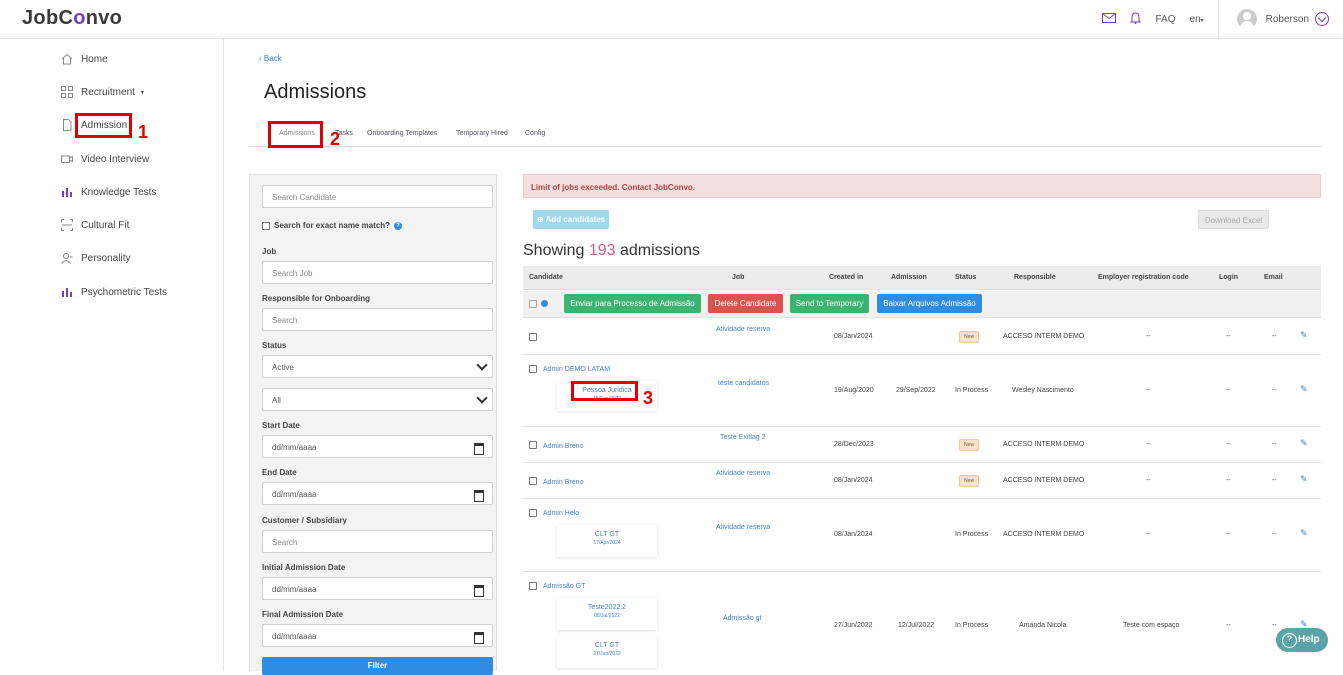  What do you see at coordinates (105, 159) in the screenshot?
I see `sidebar-item-video-interview: Video Interview` at bounding box center [105, 159].